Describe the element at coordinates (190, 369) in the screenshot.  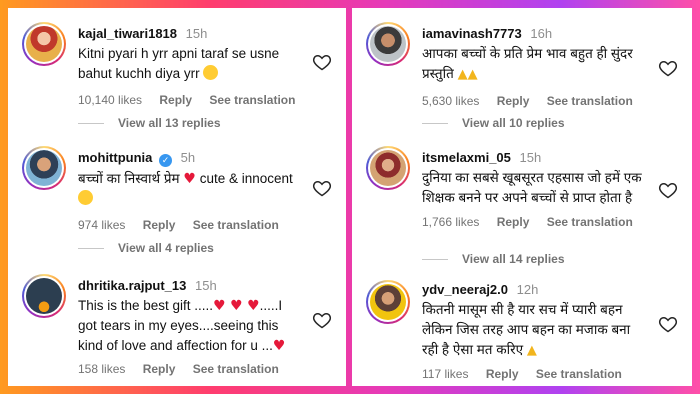
I see `comment-meta: 158 likes Reply See translation` at that location.